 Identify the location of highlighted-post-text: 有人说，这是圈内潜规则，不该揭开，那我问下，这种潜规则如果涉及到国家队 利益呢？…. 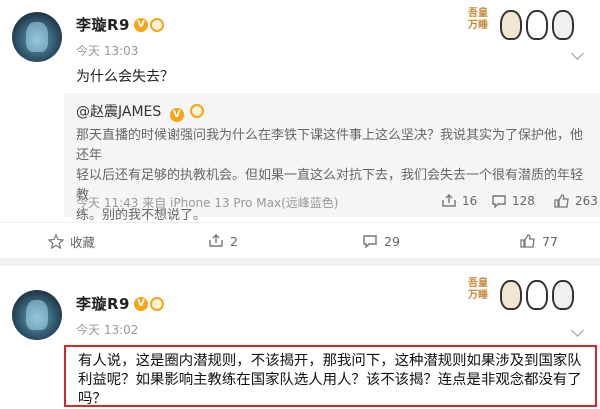
(330, 376).